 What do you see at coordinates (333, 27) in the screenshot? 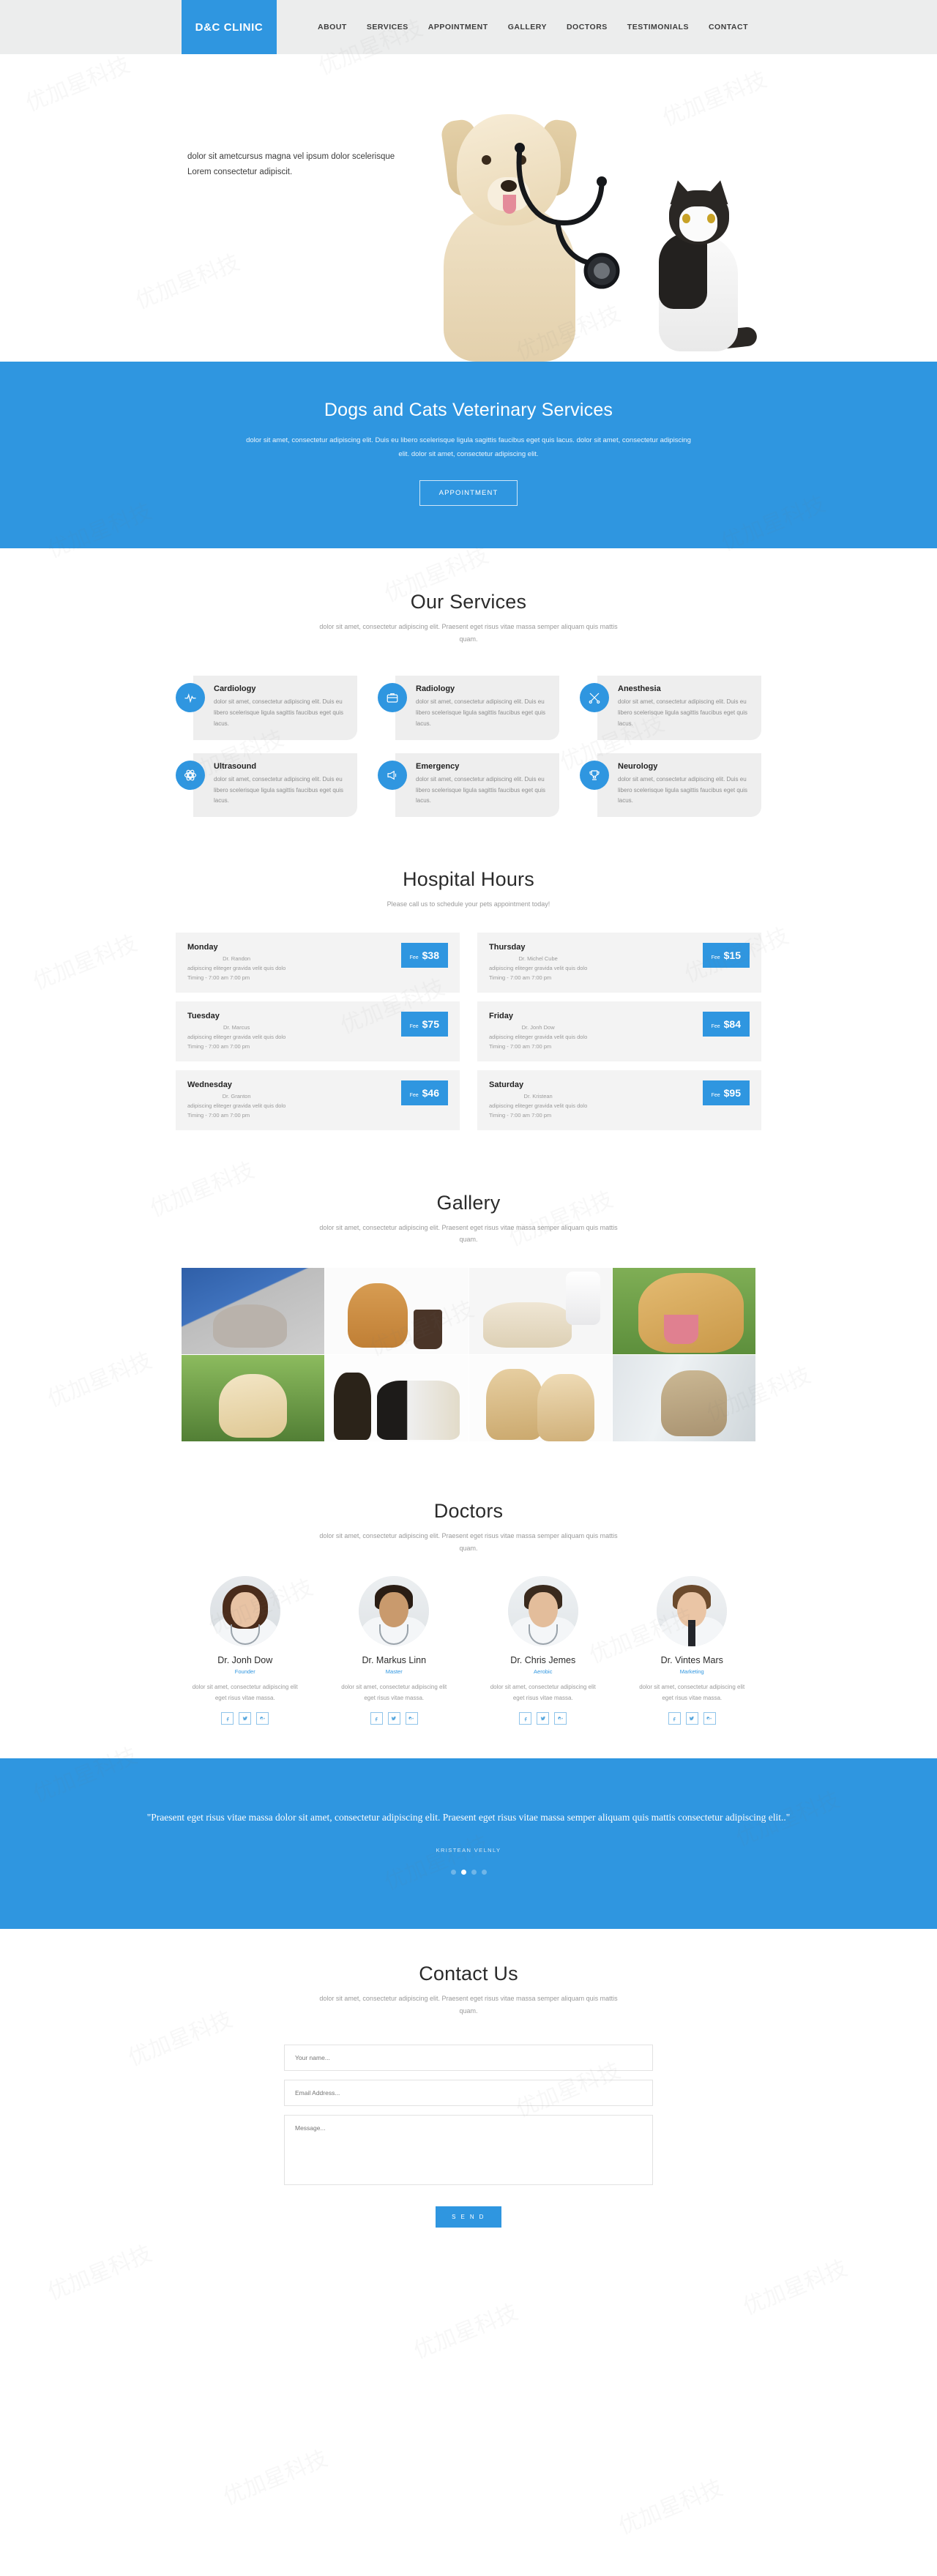
I see `nav-item-about: ABOUT` at bounding box center [333, 27].